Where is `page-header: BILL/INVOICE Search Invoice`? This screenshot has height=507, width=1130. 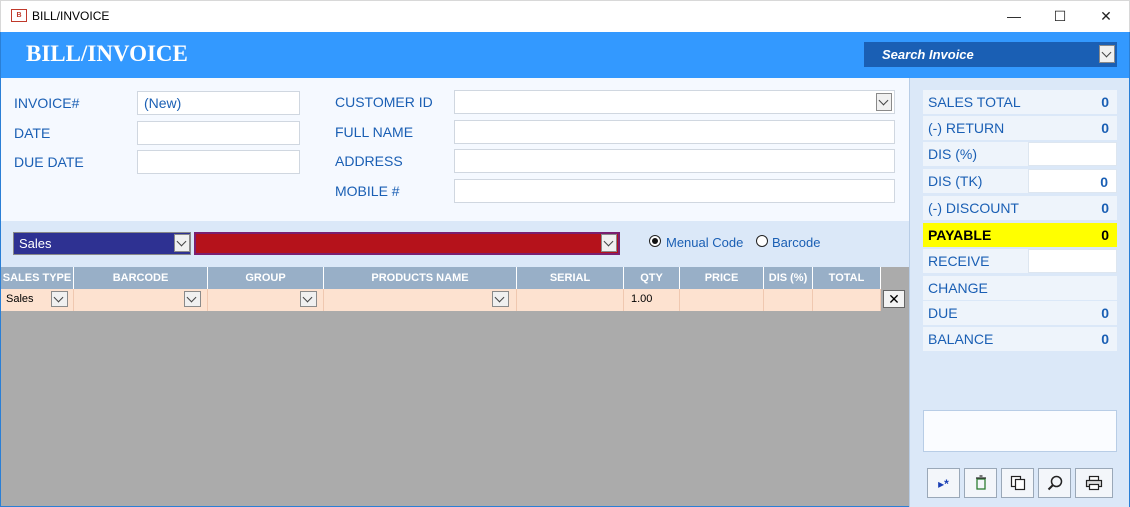 page-header: BILL/INVOICE Search Invoice is located at coordinates (565, 55).